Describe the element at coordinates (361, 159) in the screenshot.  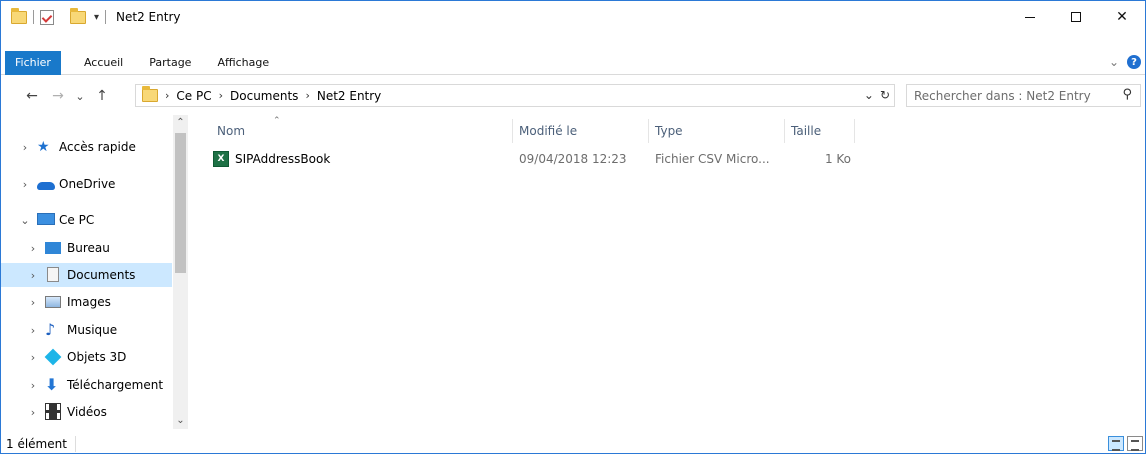
I see `file-name-cell: X SIPAddressBook` at that location.